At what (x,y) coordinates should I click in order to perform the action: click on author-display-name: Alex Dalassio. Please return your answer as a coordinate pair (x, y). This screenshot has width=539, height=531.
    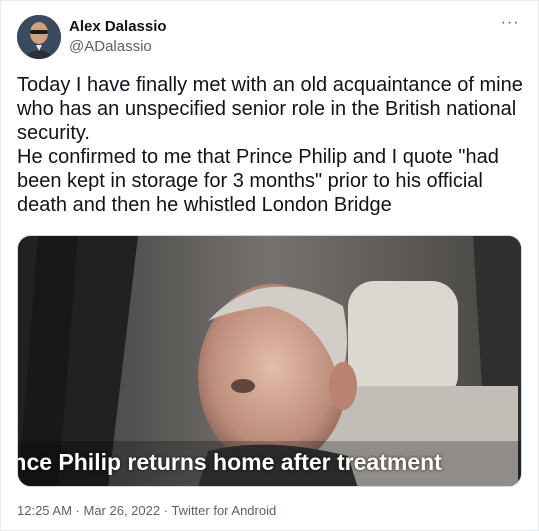
    Looking at the image, I should click on (118, 27).